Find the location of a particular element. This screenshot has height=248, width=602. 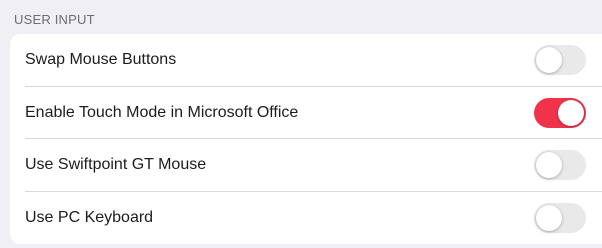

swap-mouse-buttons-toggle is located at coordinates (560, 60).